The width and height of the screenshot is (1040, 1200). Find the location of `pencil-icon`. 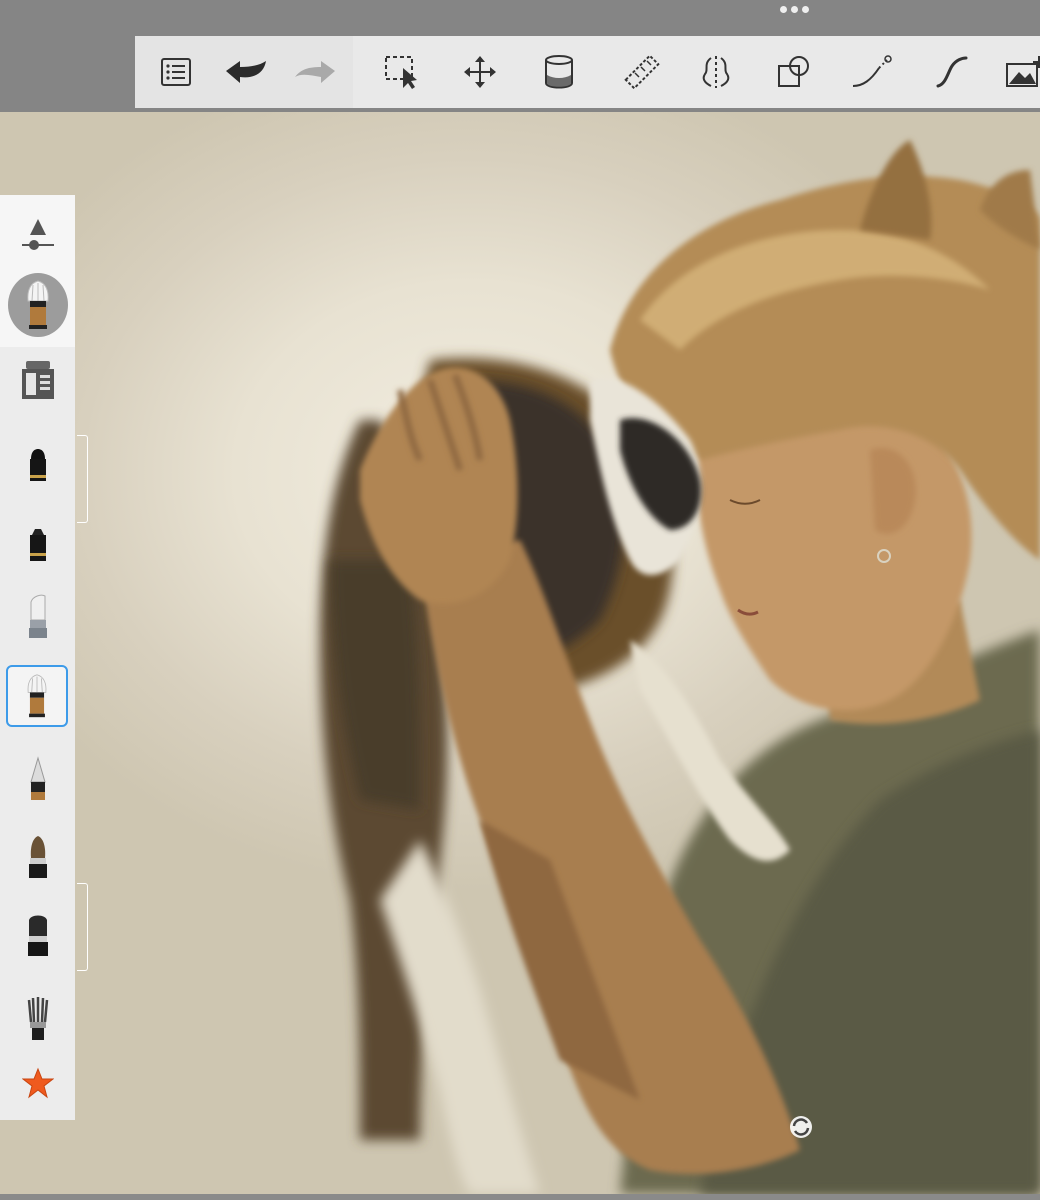

pencil-icon is located at coordinates (38, 778).